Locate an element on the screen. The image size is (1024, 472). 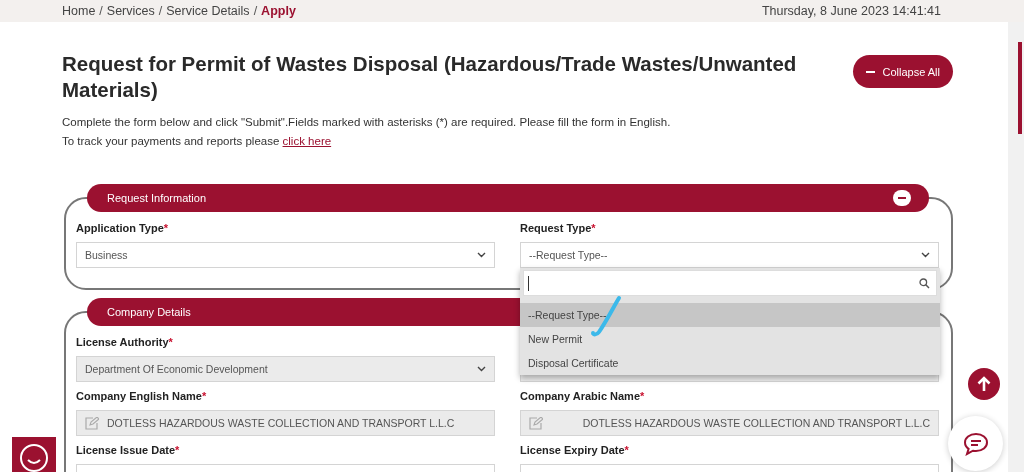
chat-icon is located at coordinates (975, 443).